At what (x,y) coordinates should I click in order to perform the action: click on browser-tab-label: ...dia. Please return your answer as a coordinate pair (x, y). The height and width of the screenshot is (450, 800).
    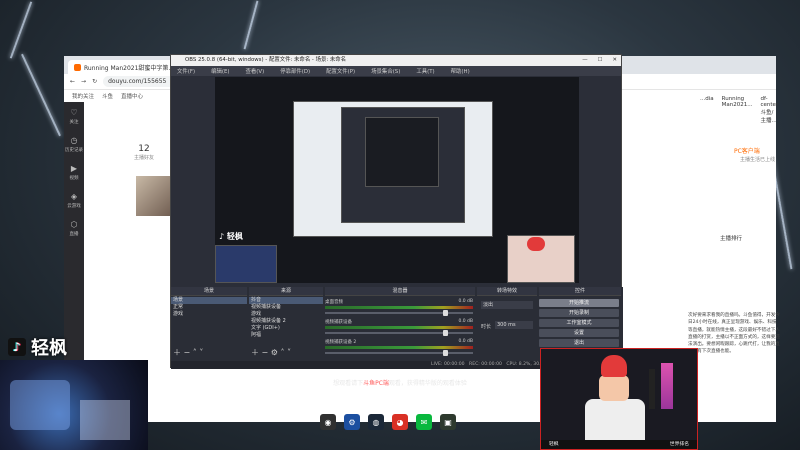
    Looking at the image, I should click on (707, 110).